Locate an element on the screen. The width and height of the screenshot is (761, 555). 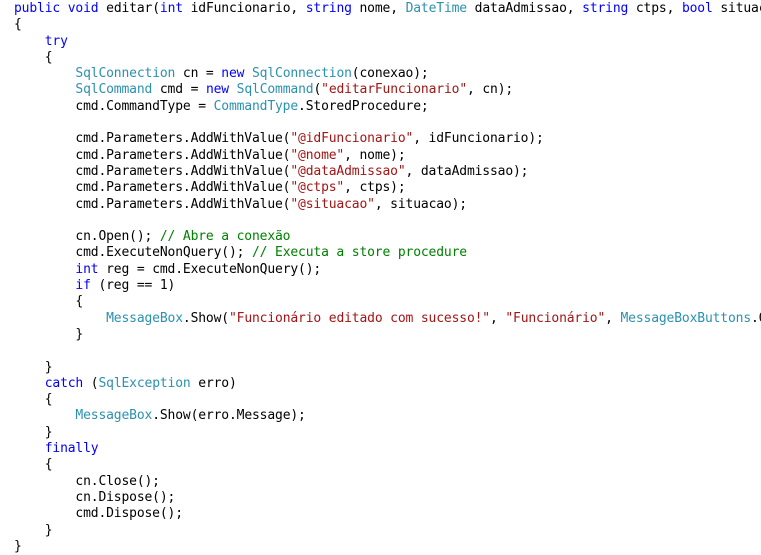
code-line: if (reg == 1) is located at coordinates (387, 286).